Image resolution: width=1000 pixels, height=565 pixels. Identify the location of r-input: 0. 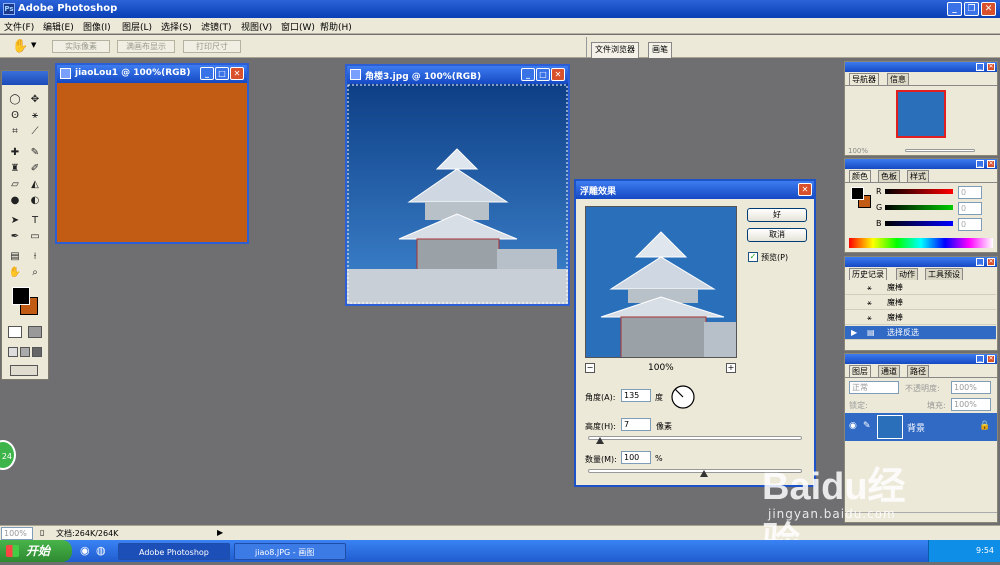
(970, 192).